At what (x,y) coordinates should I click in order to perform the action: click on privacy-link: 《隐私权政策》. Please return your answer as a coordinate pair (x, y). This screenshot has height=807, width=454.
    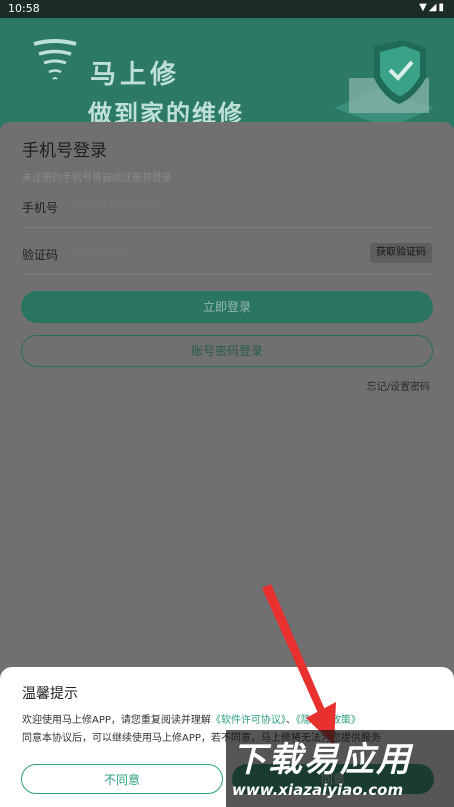
    Looking at the image, I should click on (328, 720).